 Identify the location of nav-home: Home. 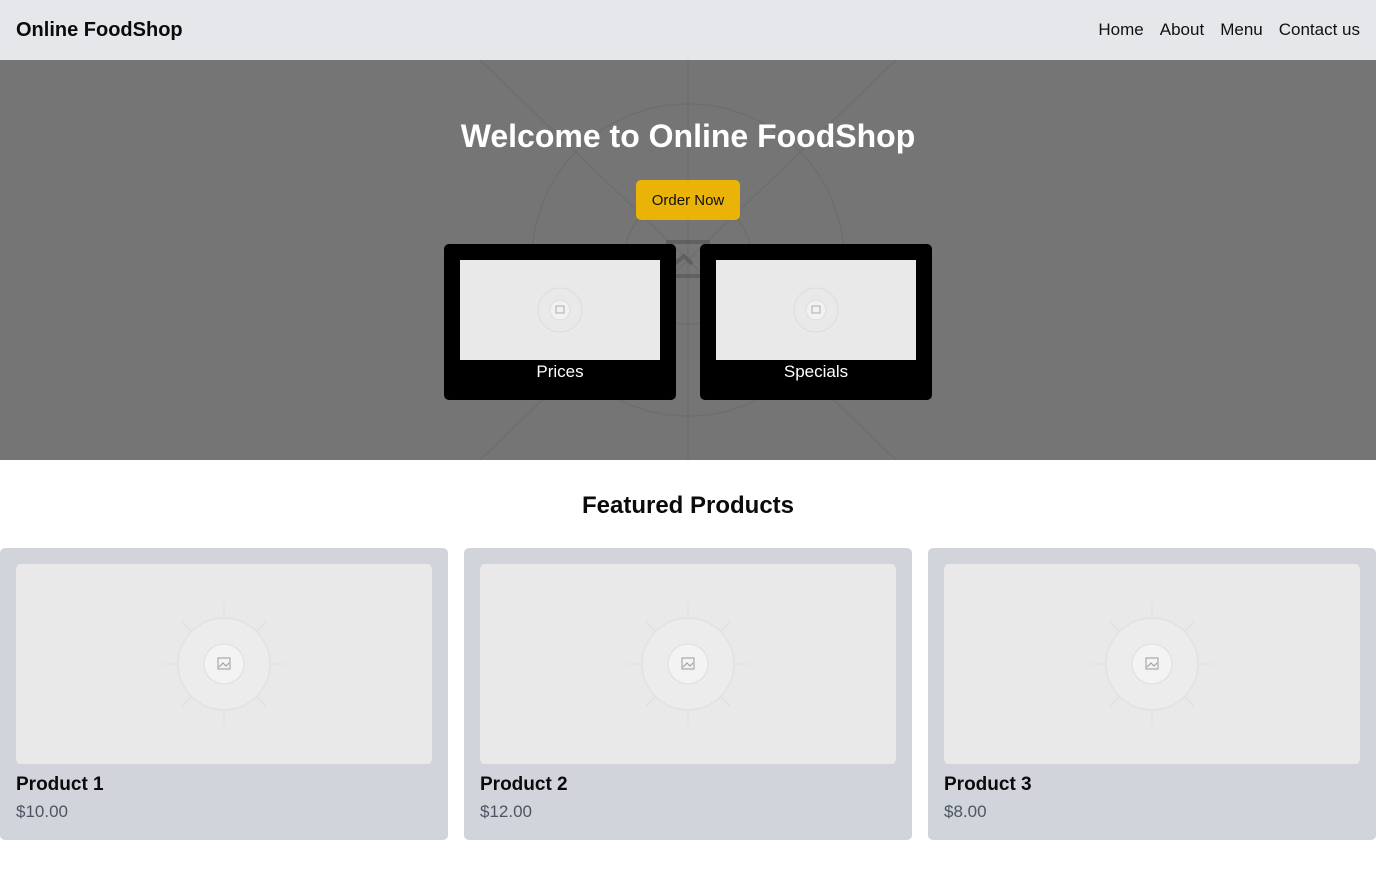
(1120, 30).